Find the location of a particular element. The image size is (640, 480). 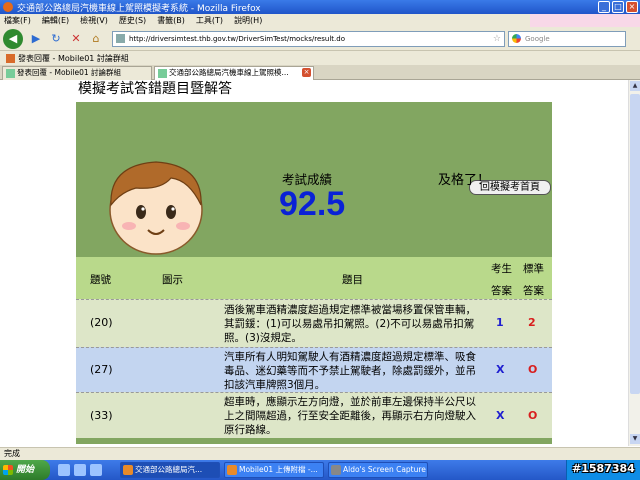

question-number: (27) is located at coordinates (101, 369).